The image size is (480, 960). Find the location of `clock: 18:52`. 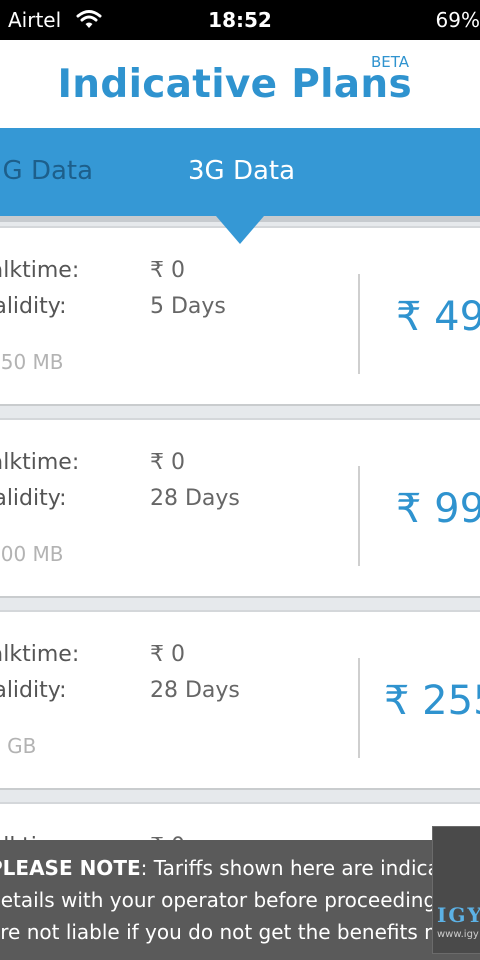

clock: 18:52 is located at coordinates (240, 20).